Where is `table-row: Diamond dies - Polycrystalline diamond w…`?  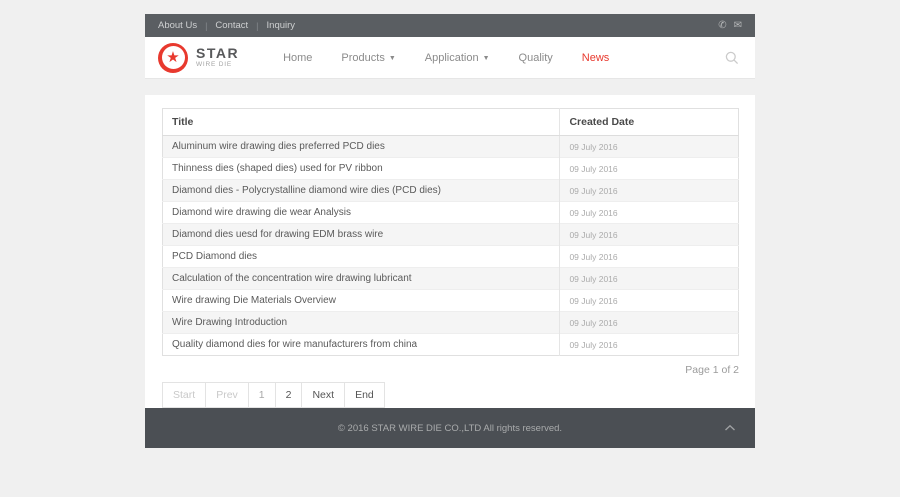
table-row: Diamond dies - Polycrystalline diamond w… is located at coordinates (450, 190).